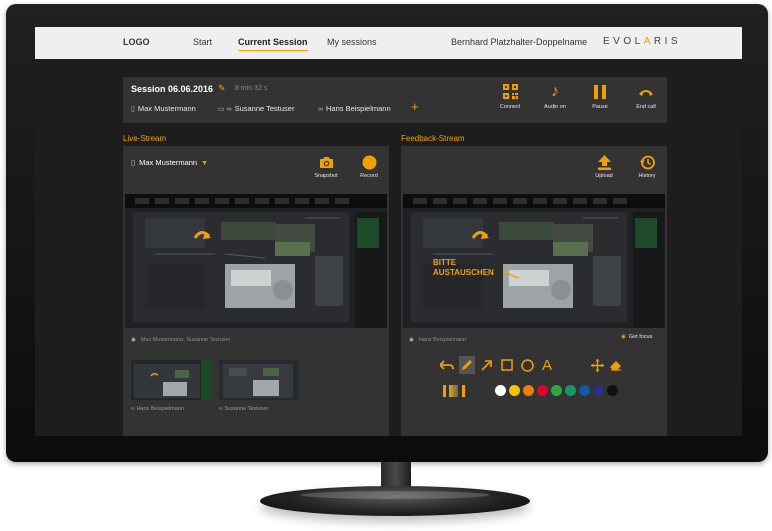 Image resolution: width=772 pixels, height=531 pixels. Describe the element at coordinates (169, 162) in the screenshot. I see `camera-selector: ▯ Max Mustermann ▼` at that location.